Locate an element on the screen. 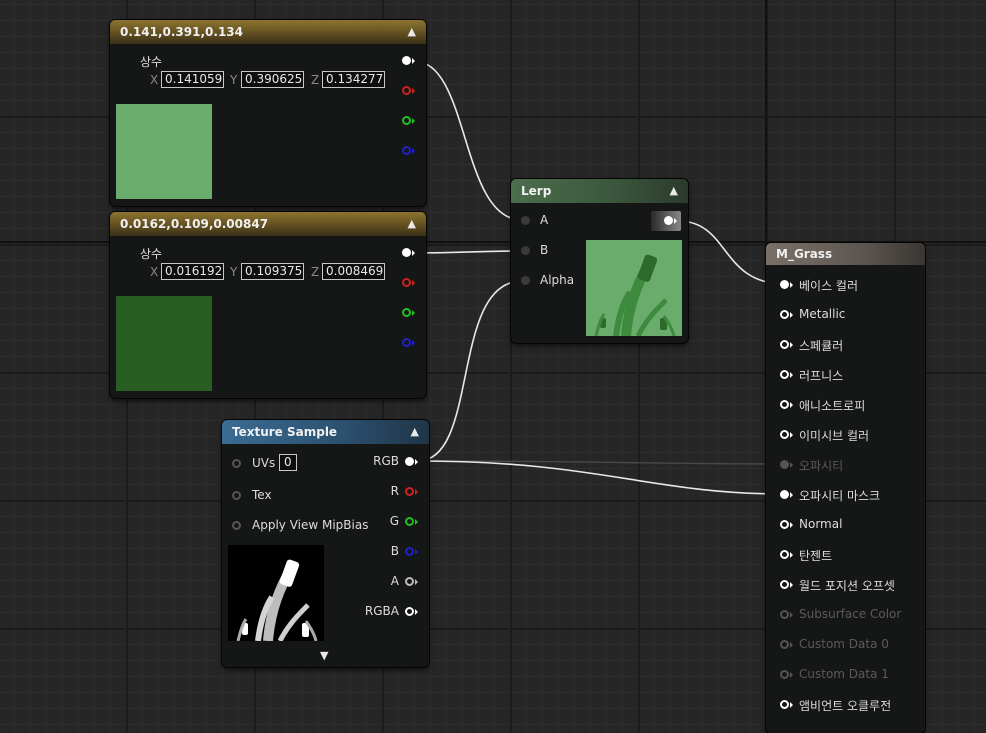  x-axis-label: X is located at coordinates (154, 80).